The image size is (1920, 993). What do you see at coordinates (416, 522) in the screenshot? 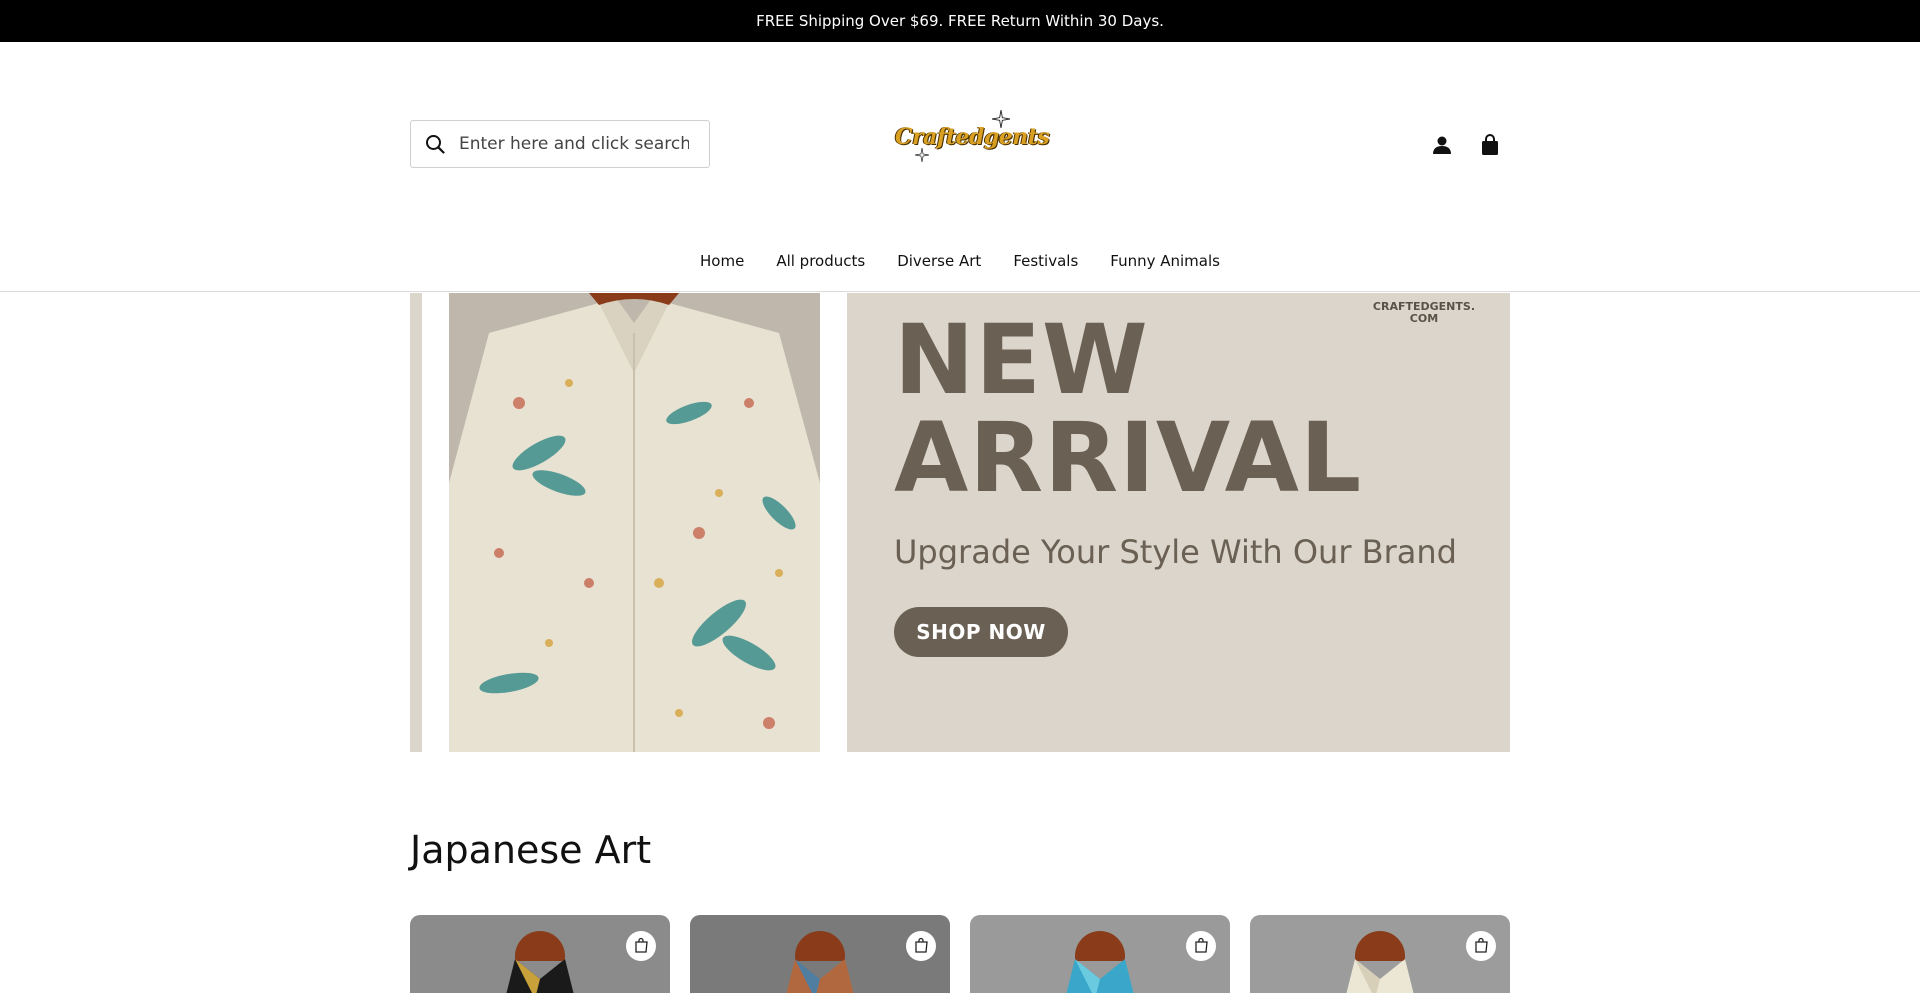
I see `hero-edge` at bounding box center [416, 522].